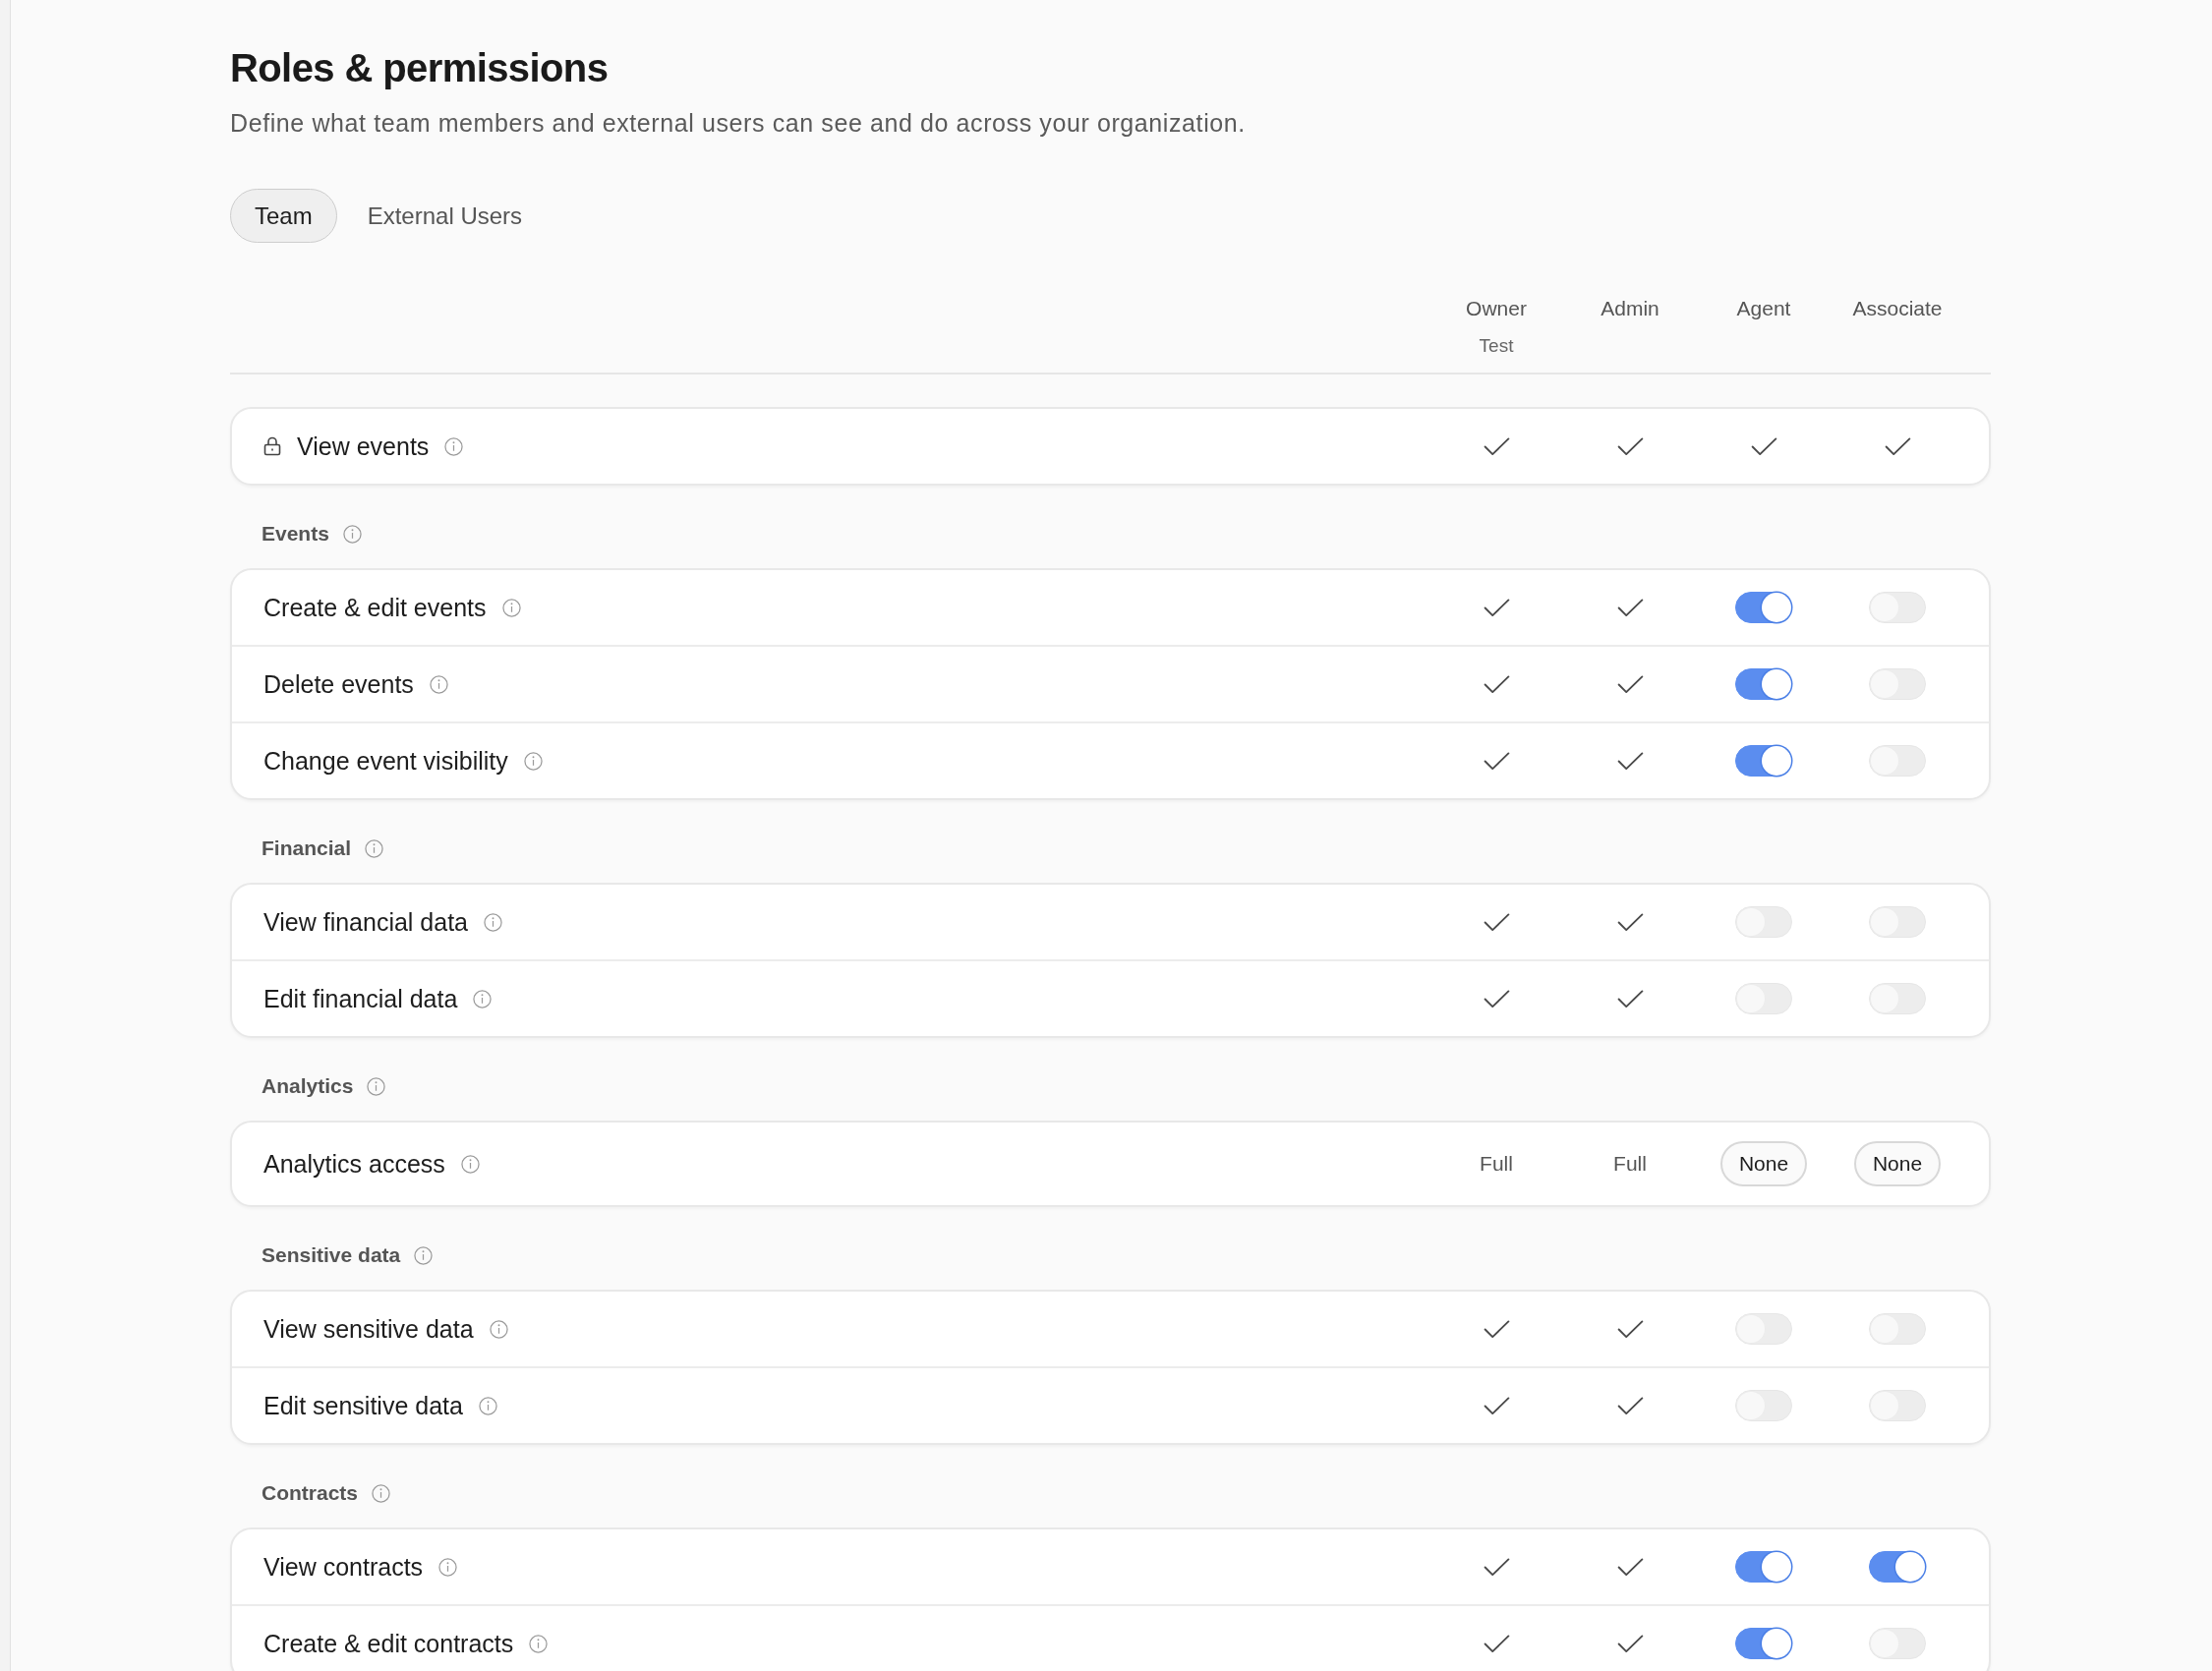 The width and height of the screenshot is (2212, 1671). I want to click on permission-label: Change event visibility, so click(385, 761).